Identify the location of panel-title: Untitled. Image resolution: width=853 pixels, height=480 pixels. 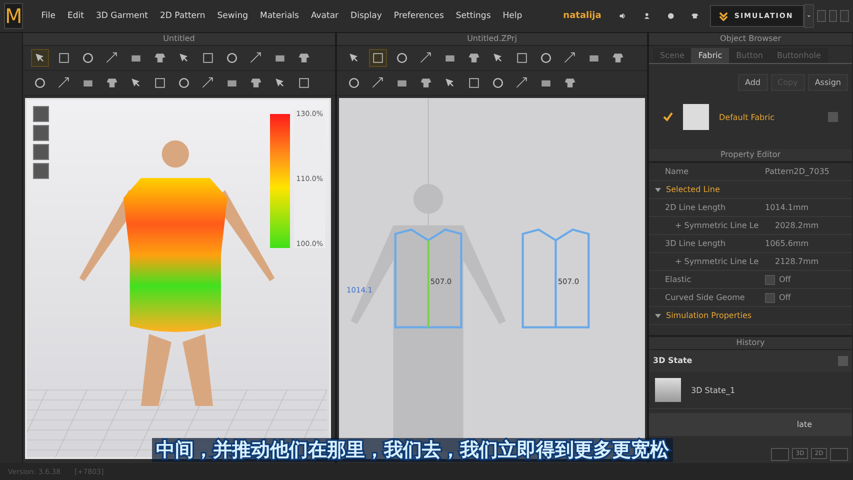
(179, 39).